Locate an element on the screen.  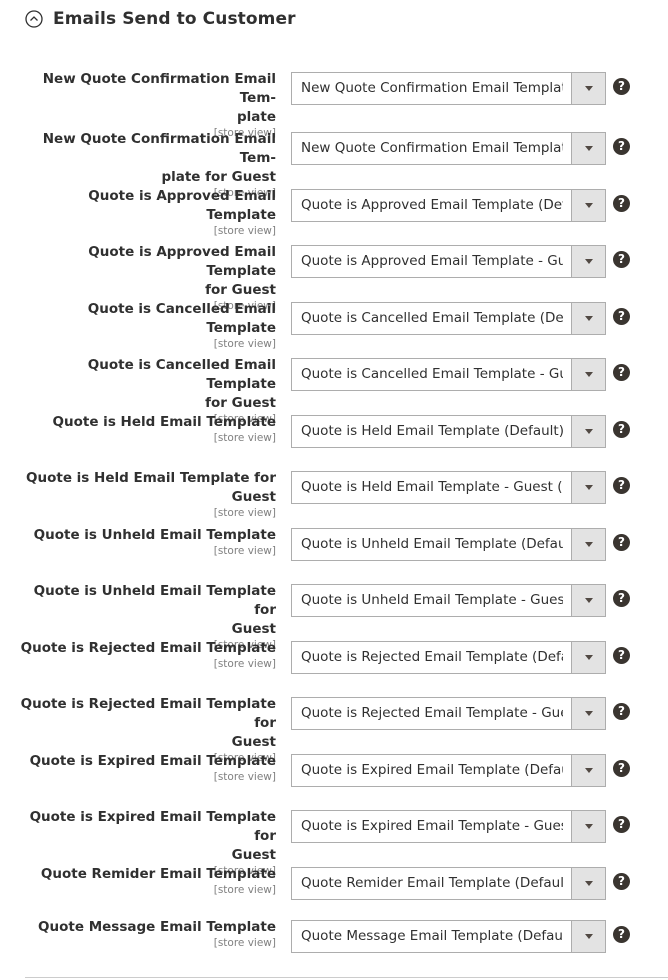
select-value: Quote Message Email Template (Default) is located at coordinates (432, 936).